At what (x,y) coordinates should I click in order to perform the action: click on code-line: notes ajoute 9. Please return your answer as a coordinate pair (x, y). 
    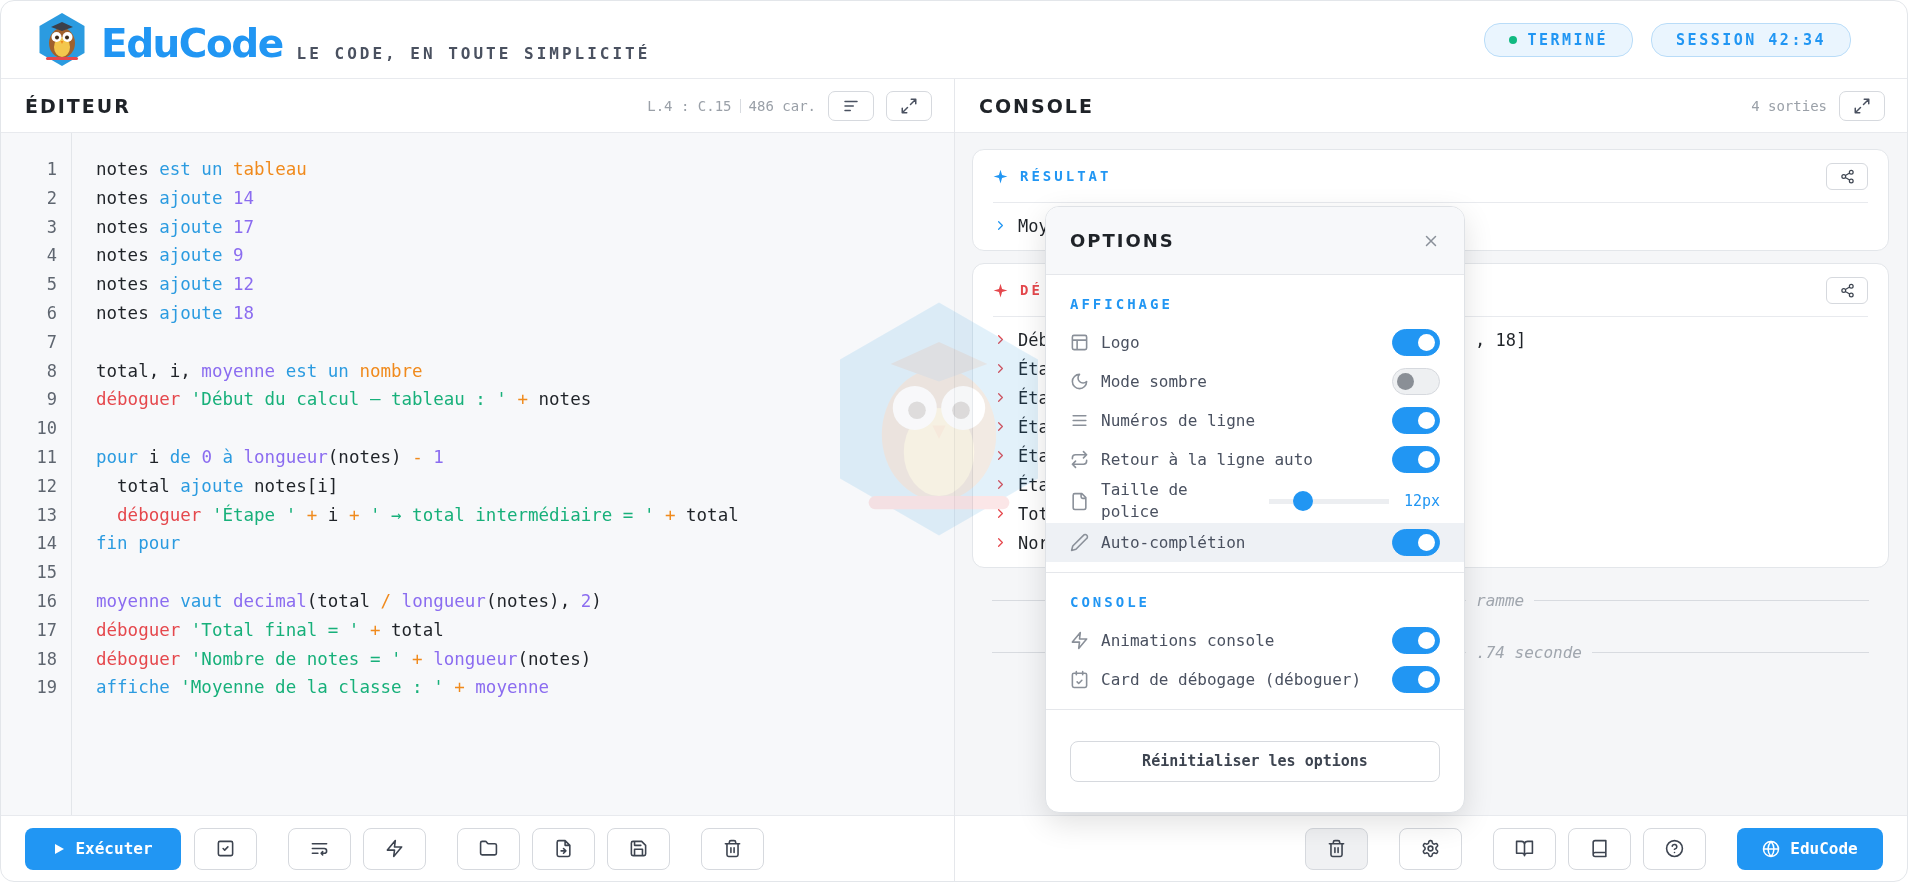
    Looking at the image, I should click on (170, 256).